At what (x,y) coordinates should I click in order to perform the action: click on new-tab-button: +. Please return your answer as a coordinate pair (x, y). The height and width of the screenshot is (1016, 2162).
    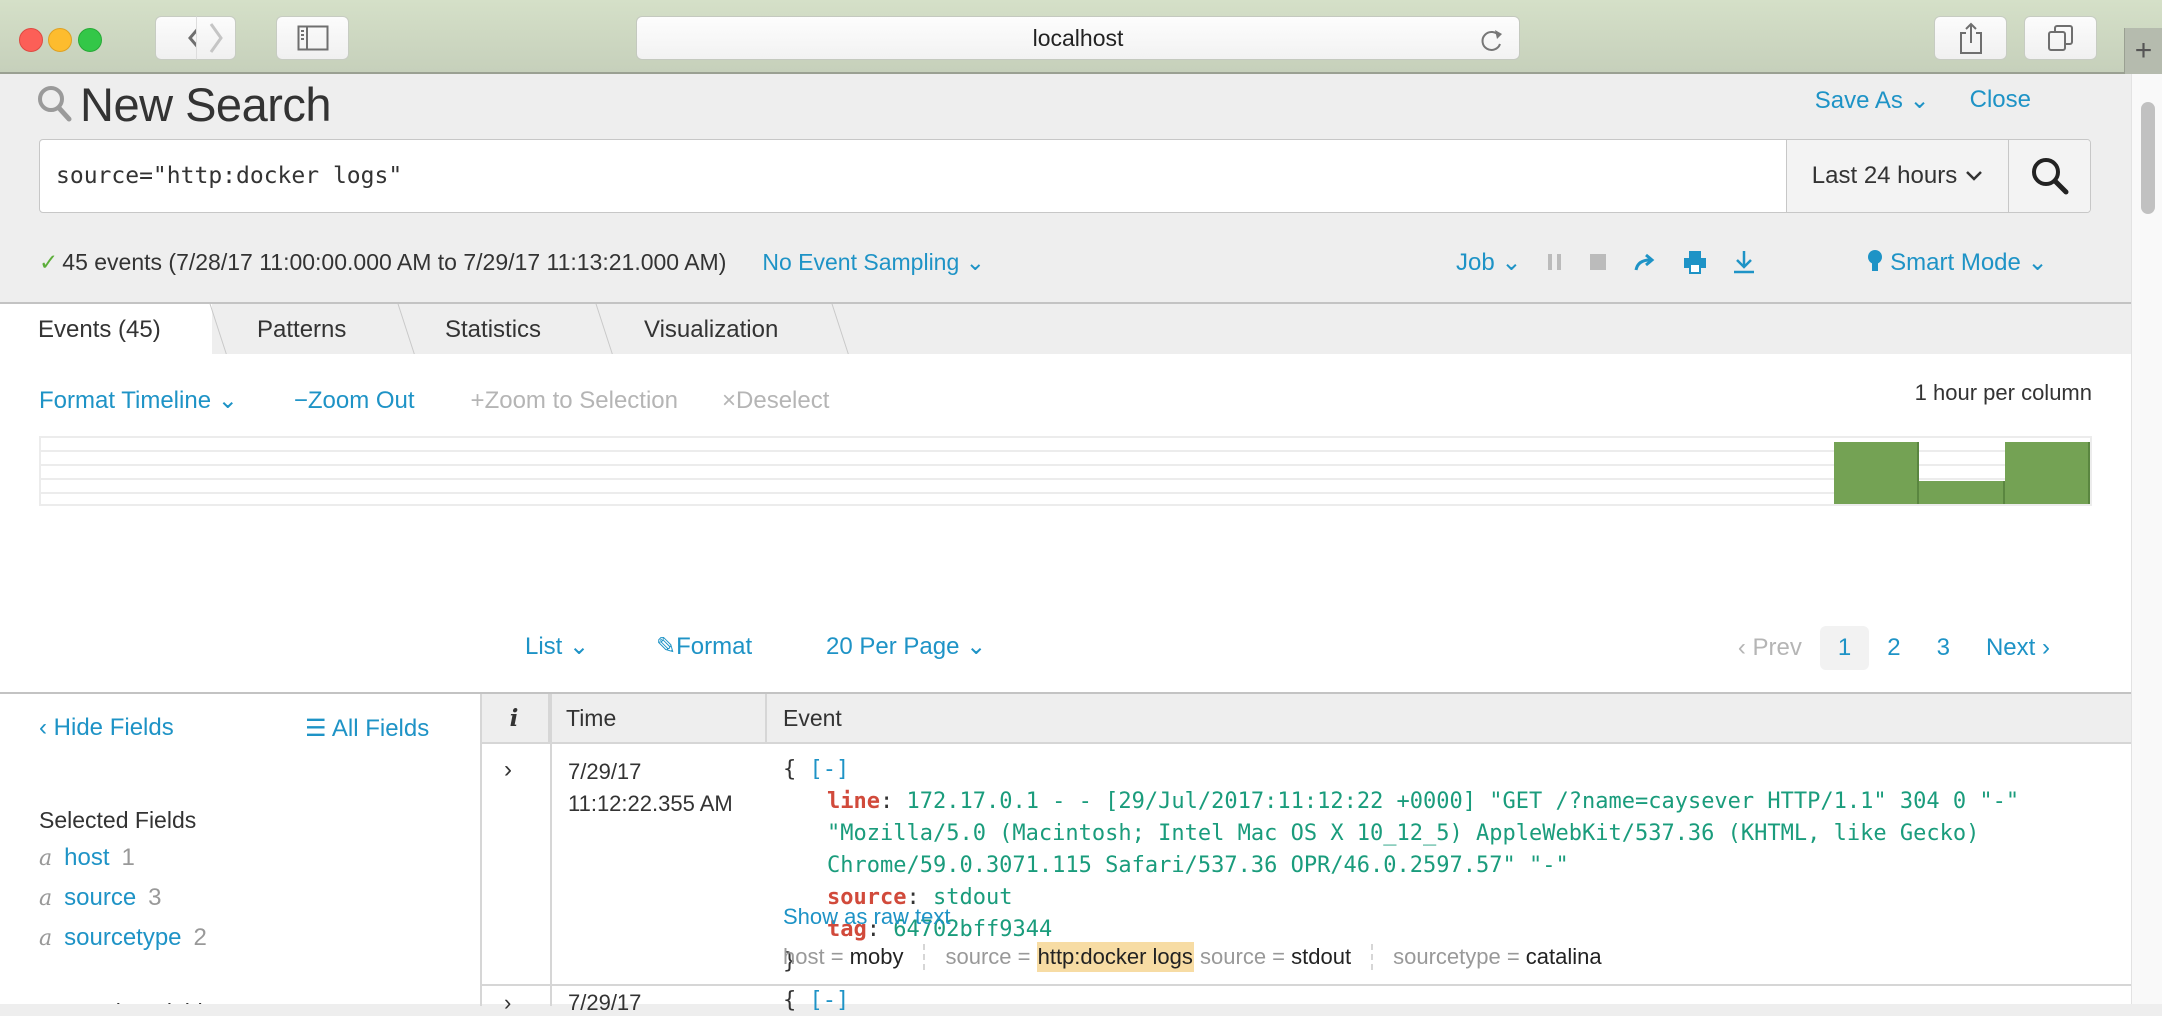
    Looking at the image, I should click on (2143, 51).